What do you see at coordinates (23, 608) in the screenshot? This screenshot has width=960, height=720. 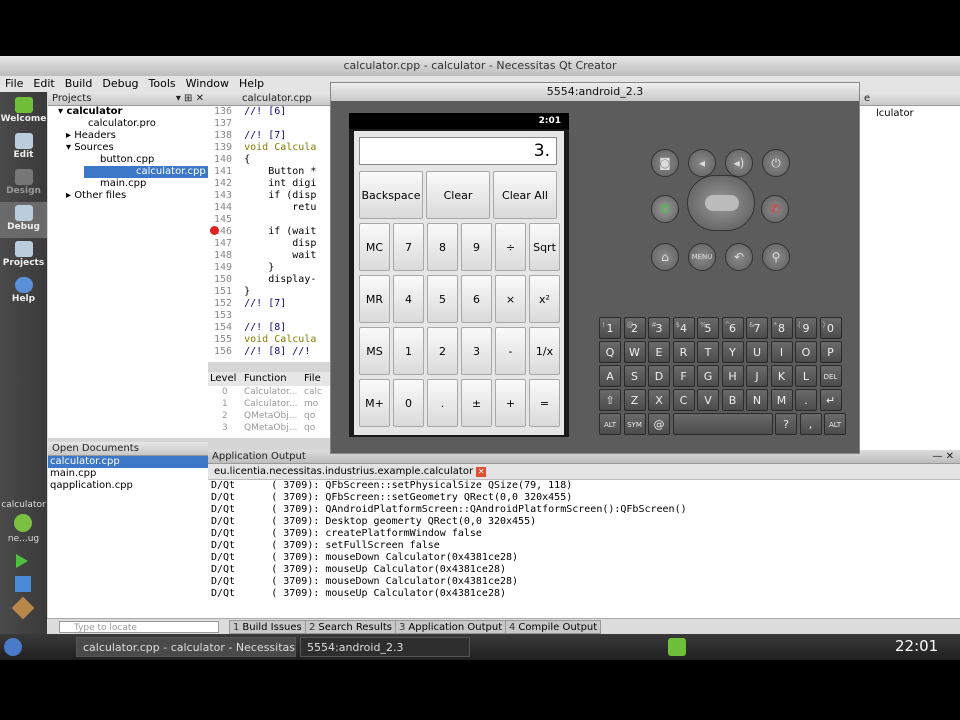 I see `build-hammer-icon` at bounding box center [23, 608].